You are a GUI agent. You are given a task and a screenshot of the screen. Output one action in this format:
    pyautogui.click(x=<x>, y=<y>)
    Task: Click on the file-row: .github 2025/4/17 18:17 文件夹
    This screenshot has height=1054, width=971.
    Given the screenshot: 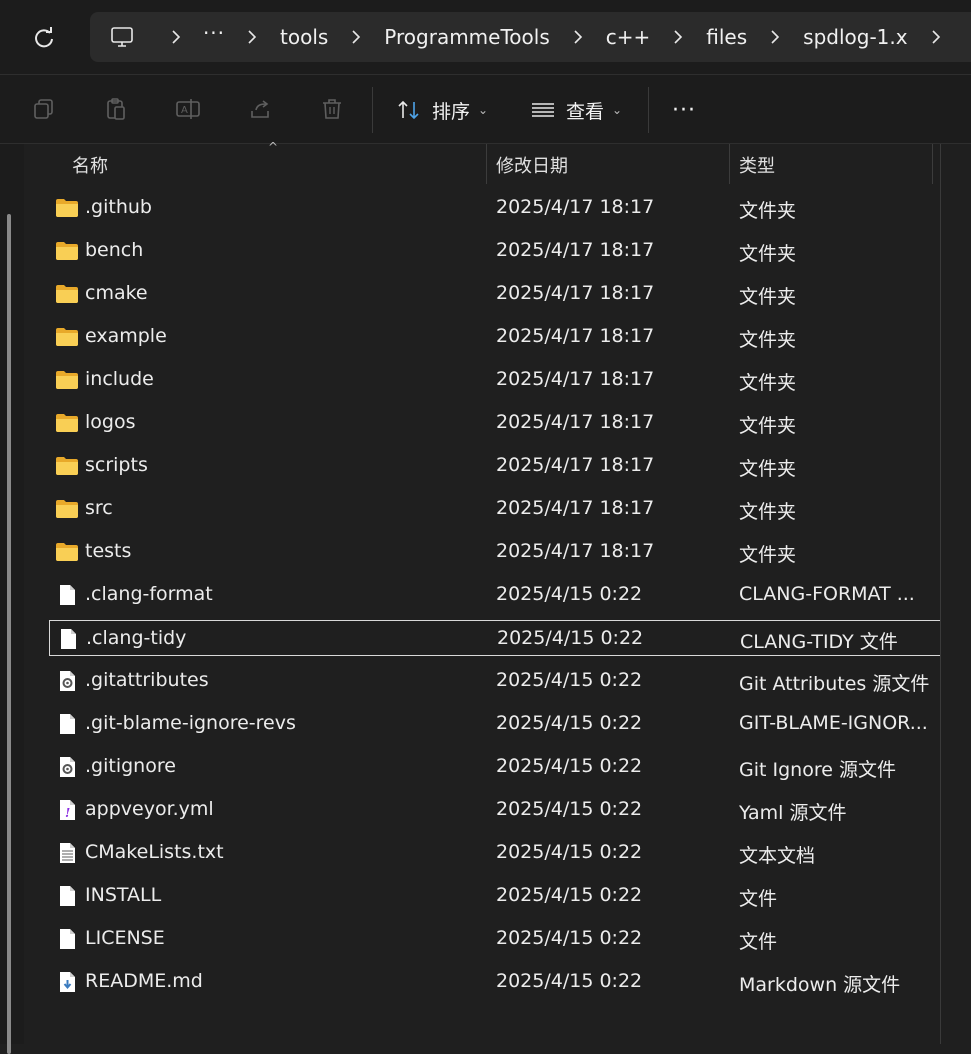 What is the action you would take?
    pyautogui.click(x=494, y=208)
    